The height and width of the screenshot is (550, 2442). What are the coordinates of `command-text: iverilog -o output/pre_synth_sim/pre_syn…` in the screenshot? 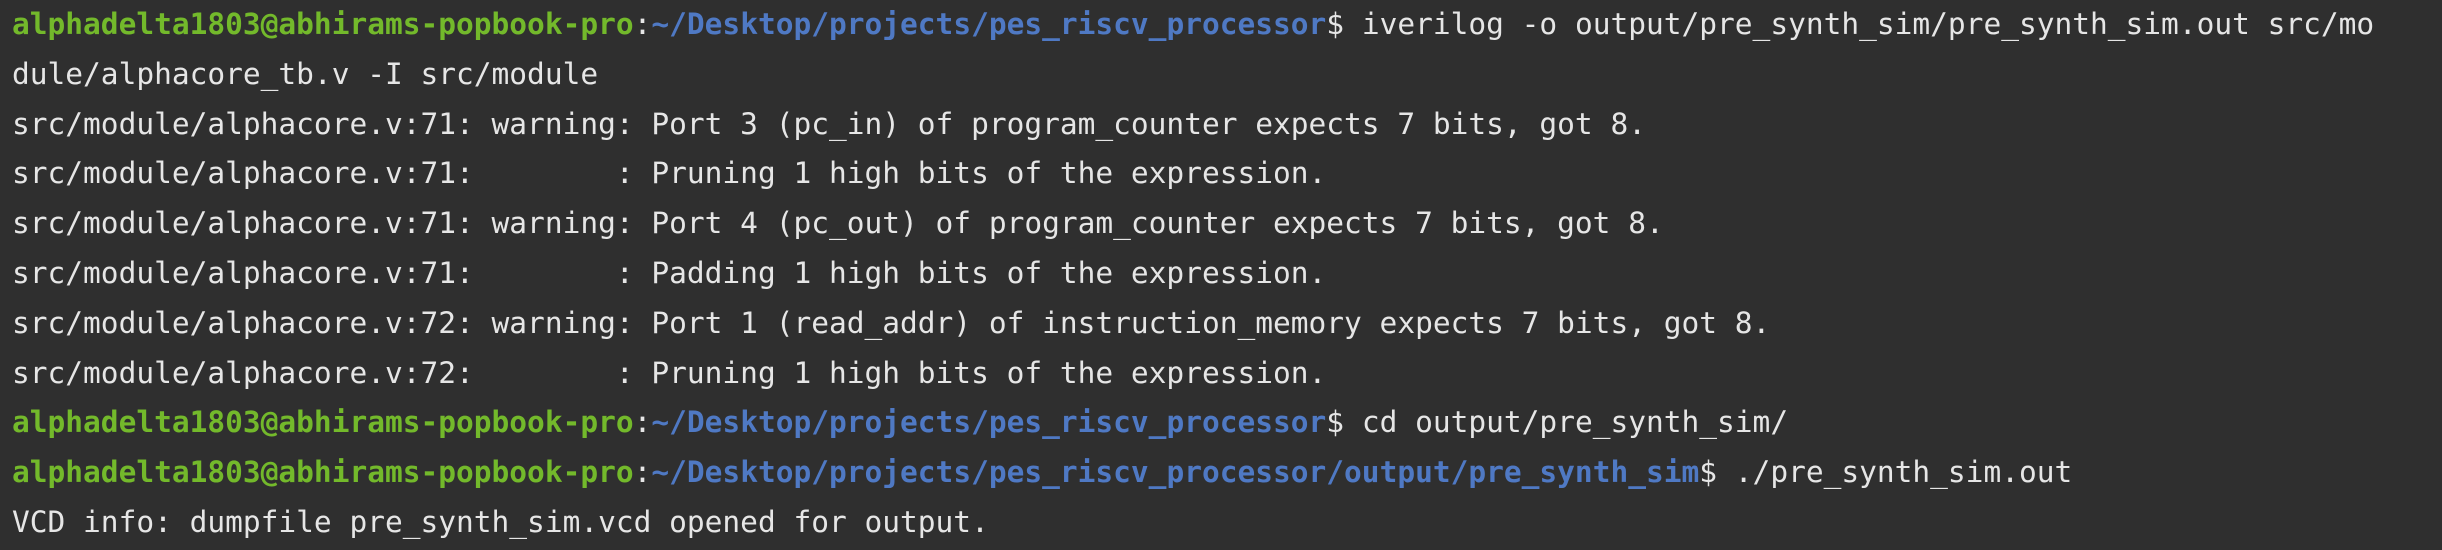 It's located at (1859, 24).